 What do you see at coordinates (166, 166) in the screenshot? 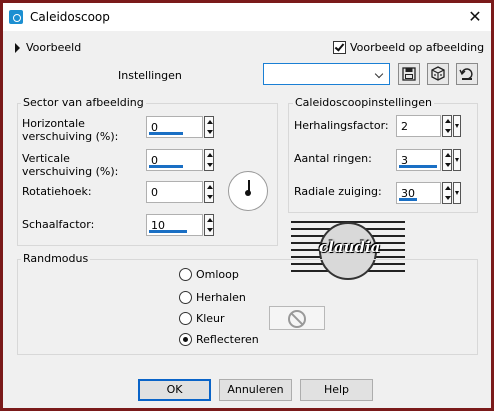
I see `vertical-offset-bar` at bounding box center [166, 166].